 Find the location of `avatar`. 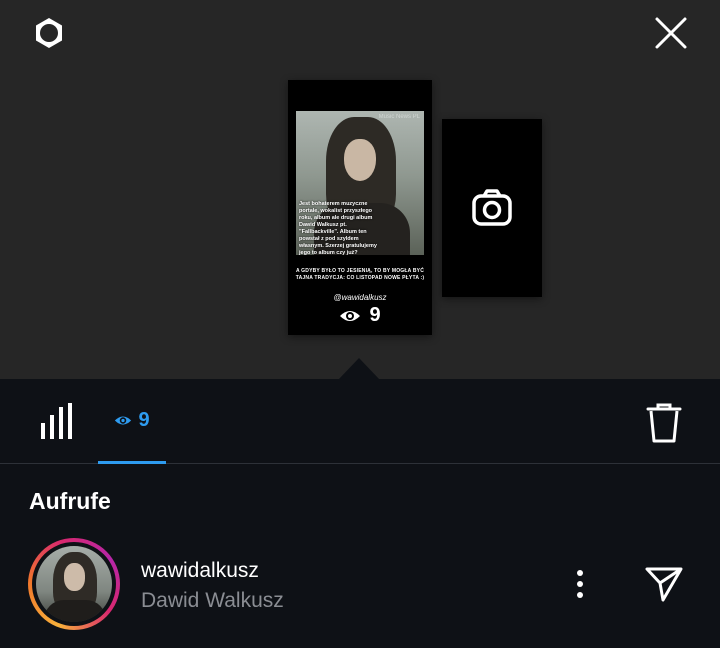

avatar is located at coordinates (74, 584).